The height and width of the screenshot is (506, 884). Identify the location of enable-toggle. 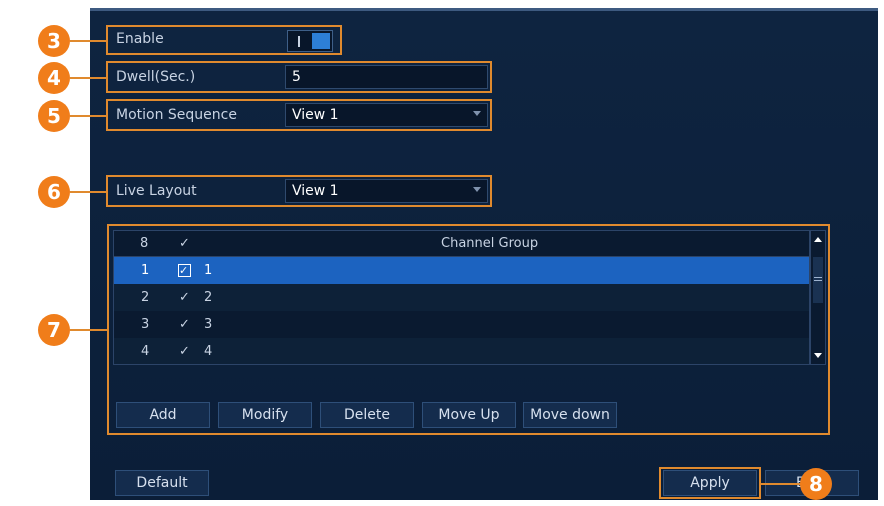
(310, 41).